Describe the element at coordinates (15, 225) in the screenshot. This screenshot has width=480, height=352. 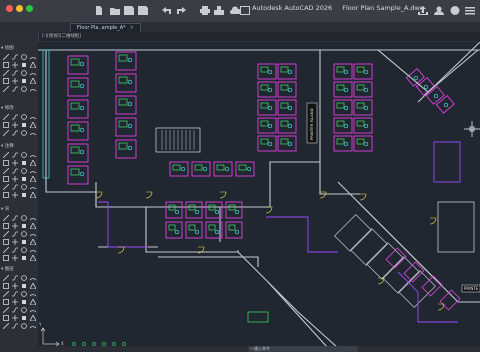
I see `attribute-manager-icon` at that location.